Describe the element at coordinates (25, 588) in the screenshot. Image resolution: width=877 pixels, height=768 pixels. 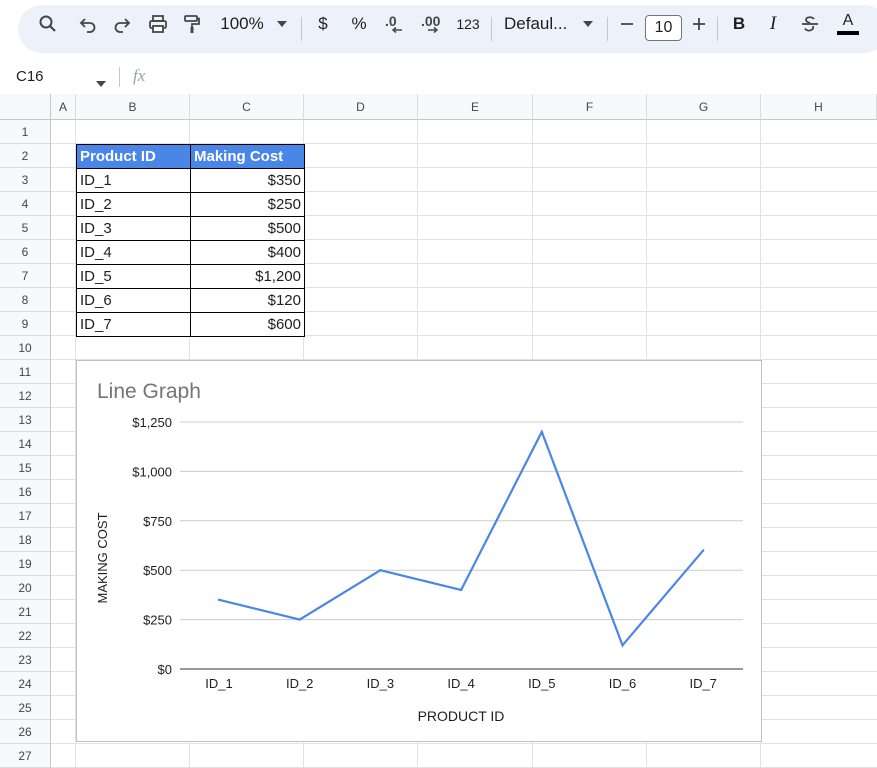
I see `row-header-20: 20` at that location.